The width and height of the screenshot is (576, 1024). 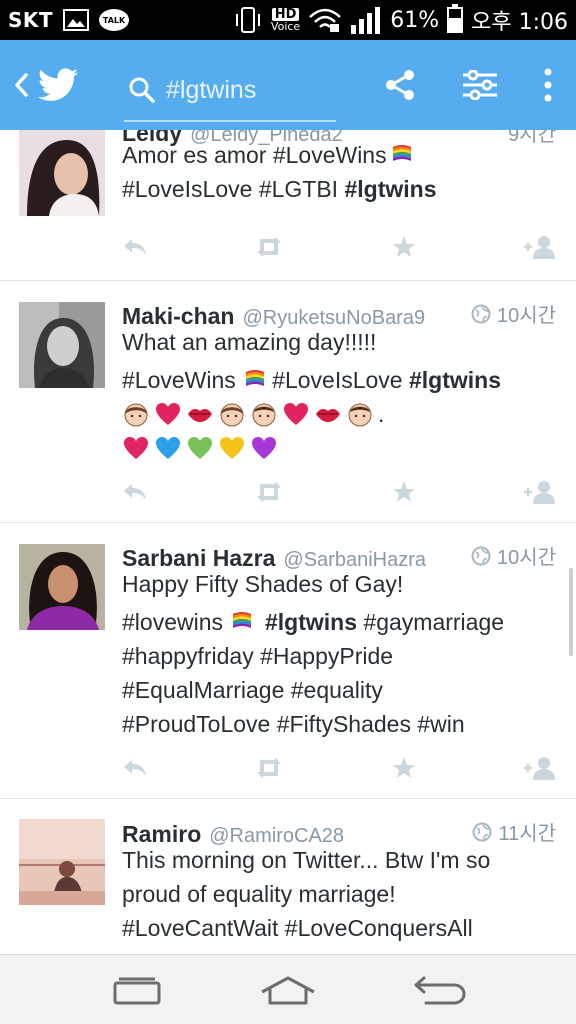 What do you see at coordinates (179, 380) in the screenshot?
I see `hashtag-lovewins: #LoveWins` at bounding box center [179, 380].